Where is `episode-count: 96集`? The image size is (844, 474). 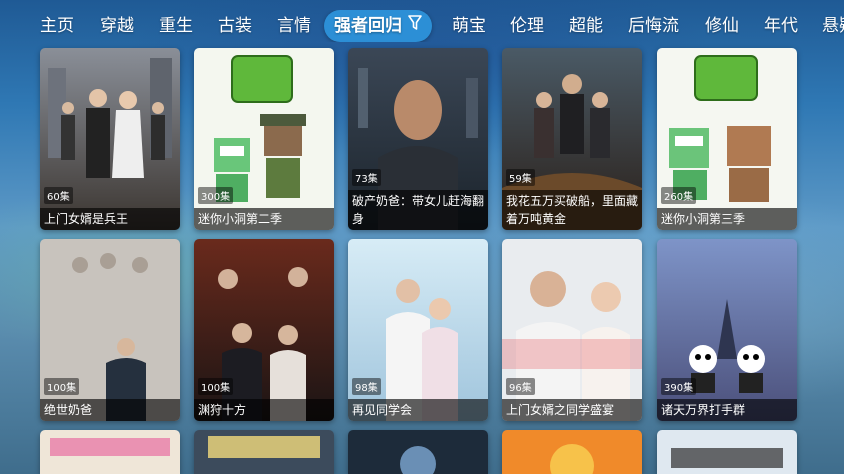
episode-count: 96集 is located at coordinates (520, 386).